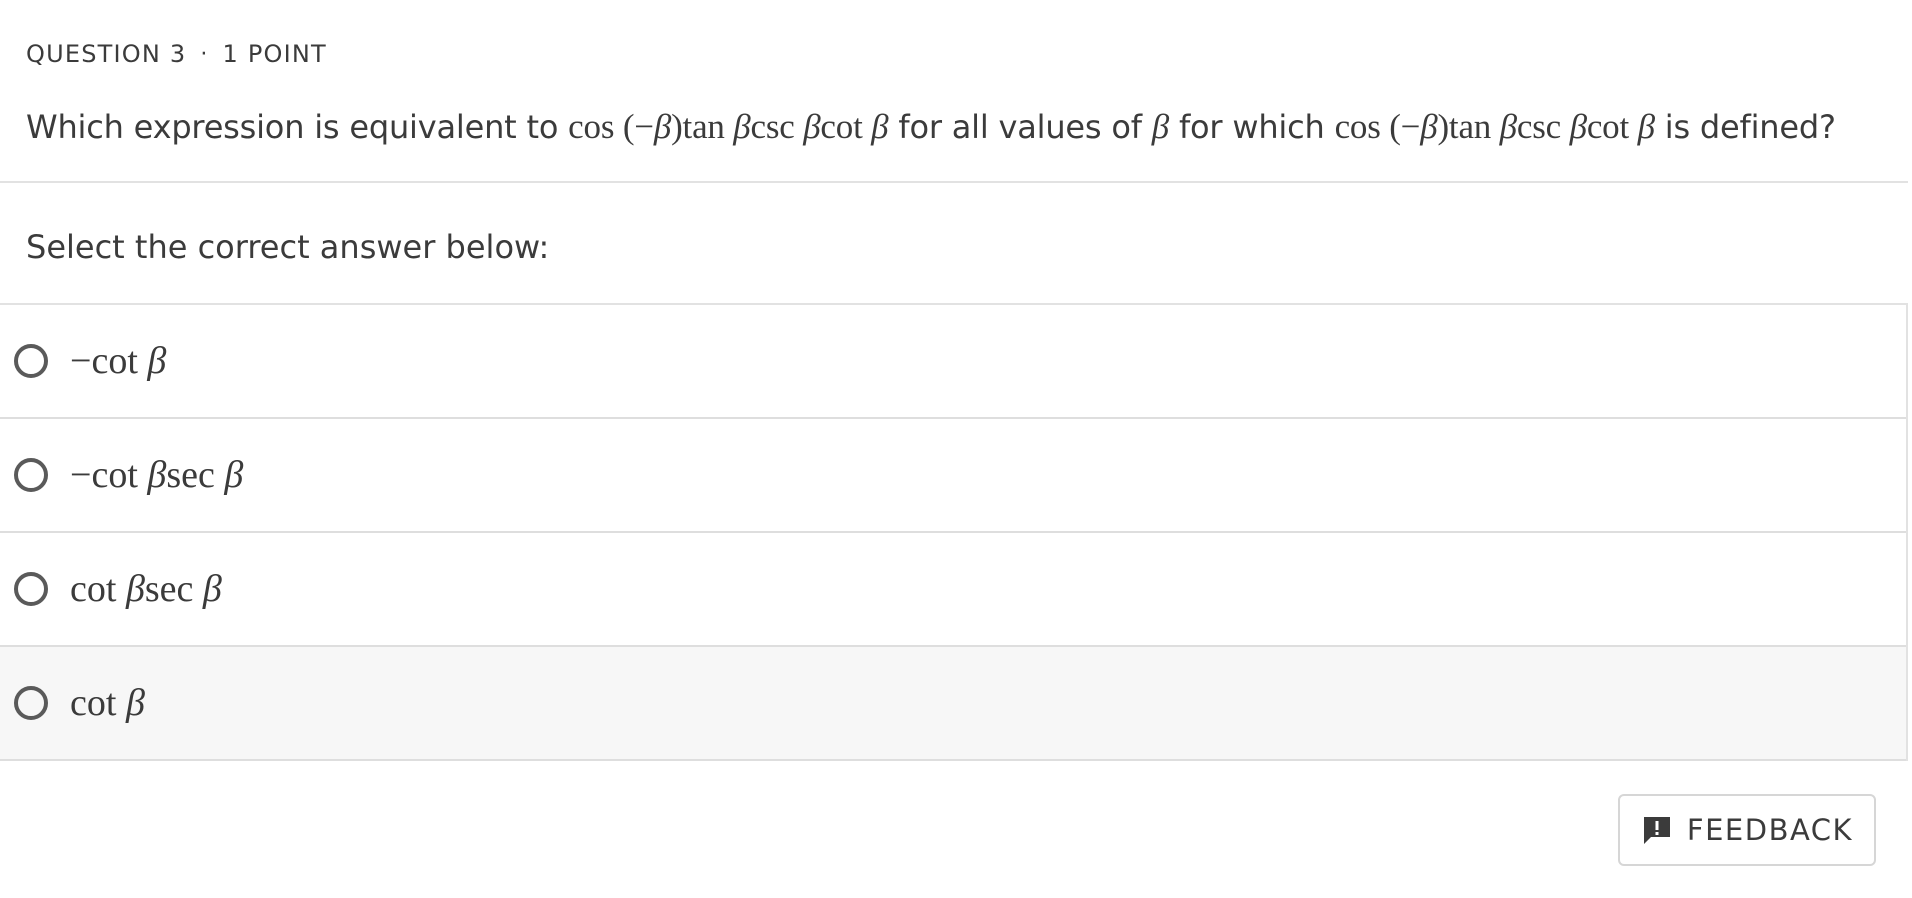 This screenshot has width=1912, height=898. I want to click on feedback-icon, so click(1657, 830).